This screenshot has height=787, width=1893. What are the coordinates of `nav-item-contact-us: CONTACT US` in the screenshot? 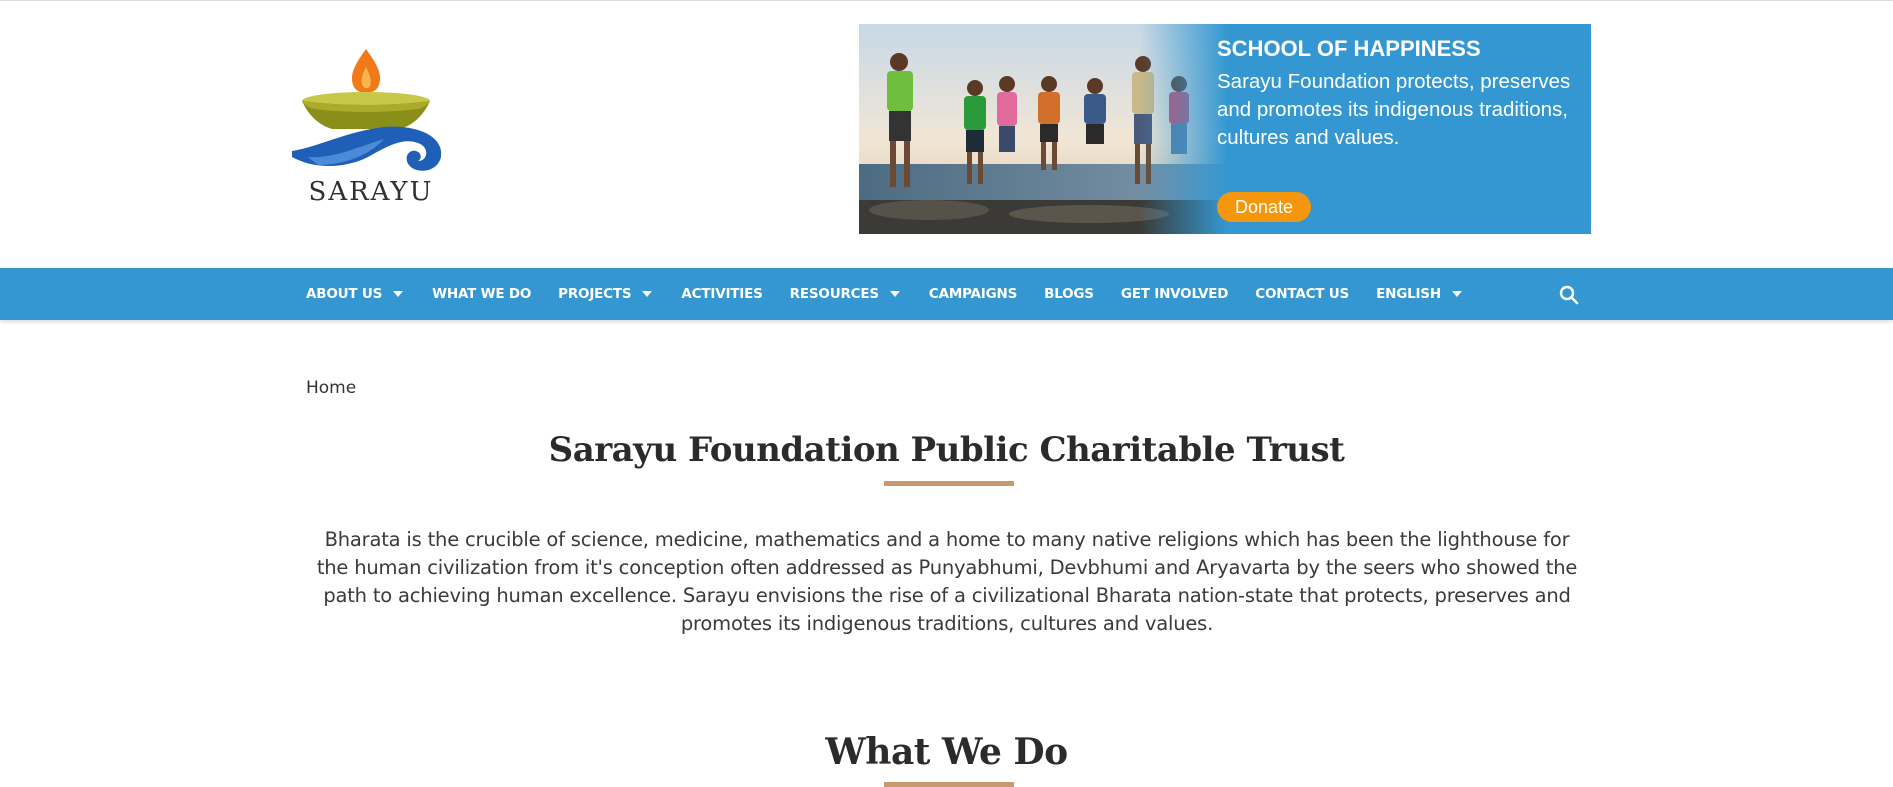 It's located at (1302, 294).